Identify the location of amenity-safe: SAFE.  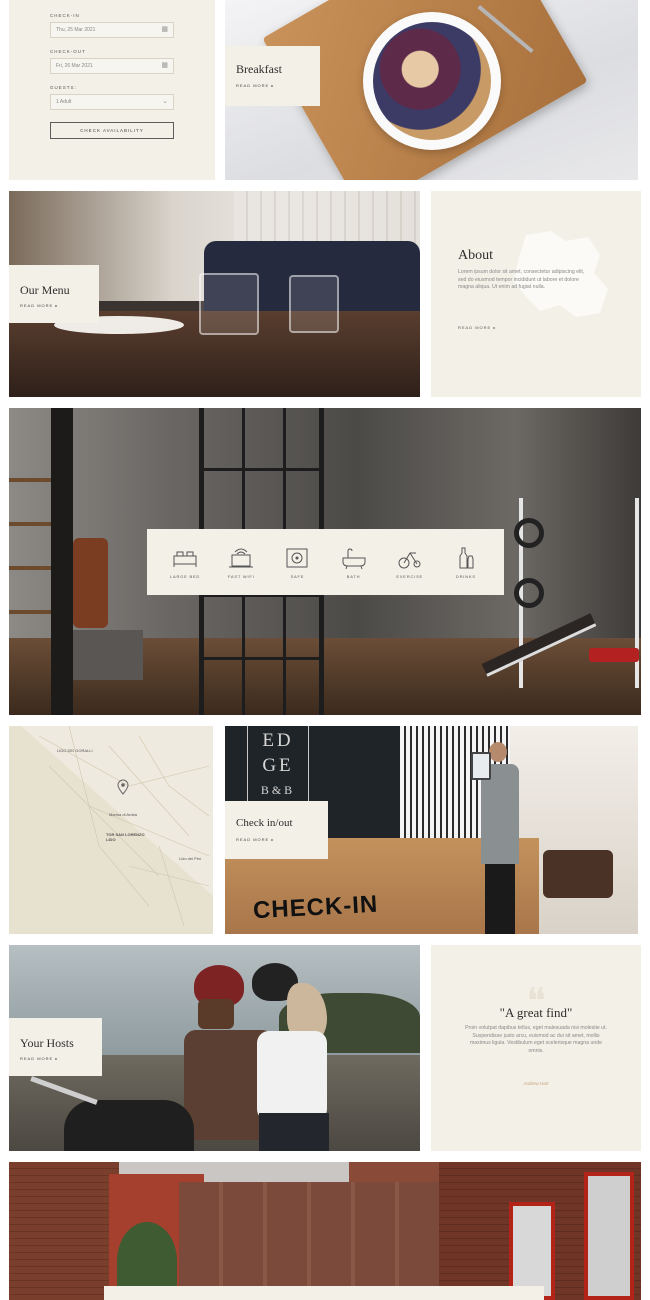
(297, 562).